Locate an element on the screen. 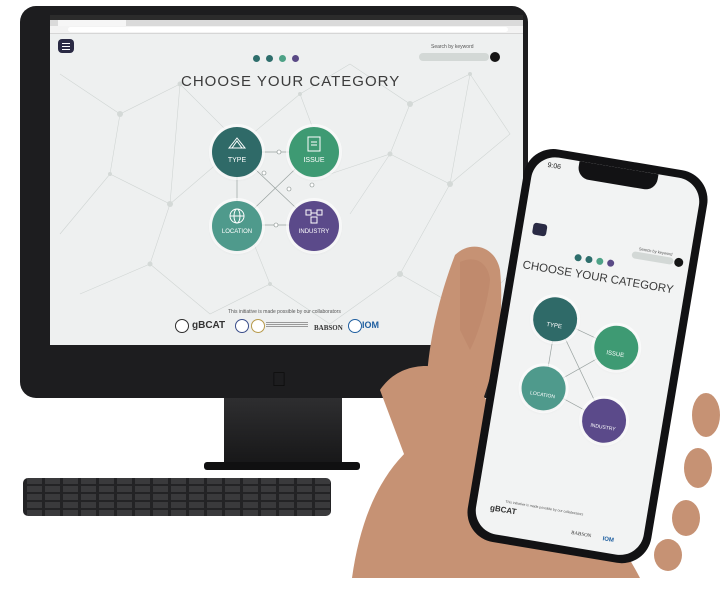 The height and width of the screenshot is (603, 722). hand-fingers is located at coordinates (687, 482).